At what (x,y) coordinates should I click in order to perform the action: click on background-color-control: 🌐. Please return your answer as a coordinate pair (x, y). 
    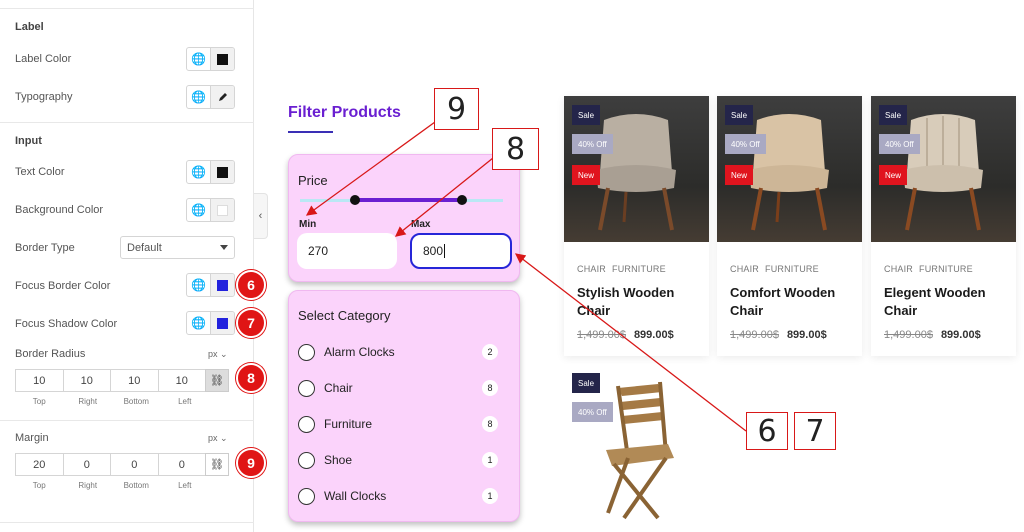
    Looking at the image, I should click on (210, 210).